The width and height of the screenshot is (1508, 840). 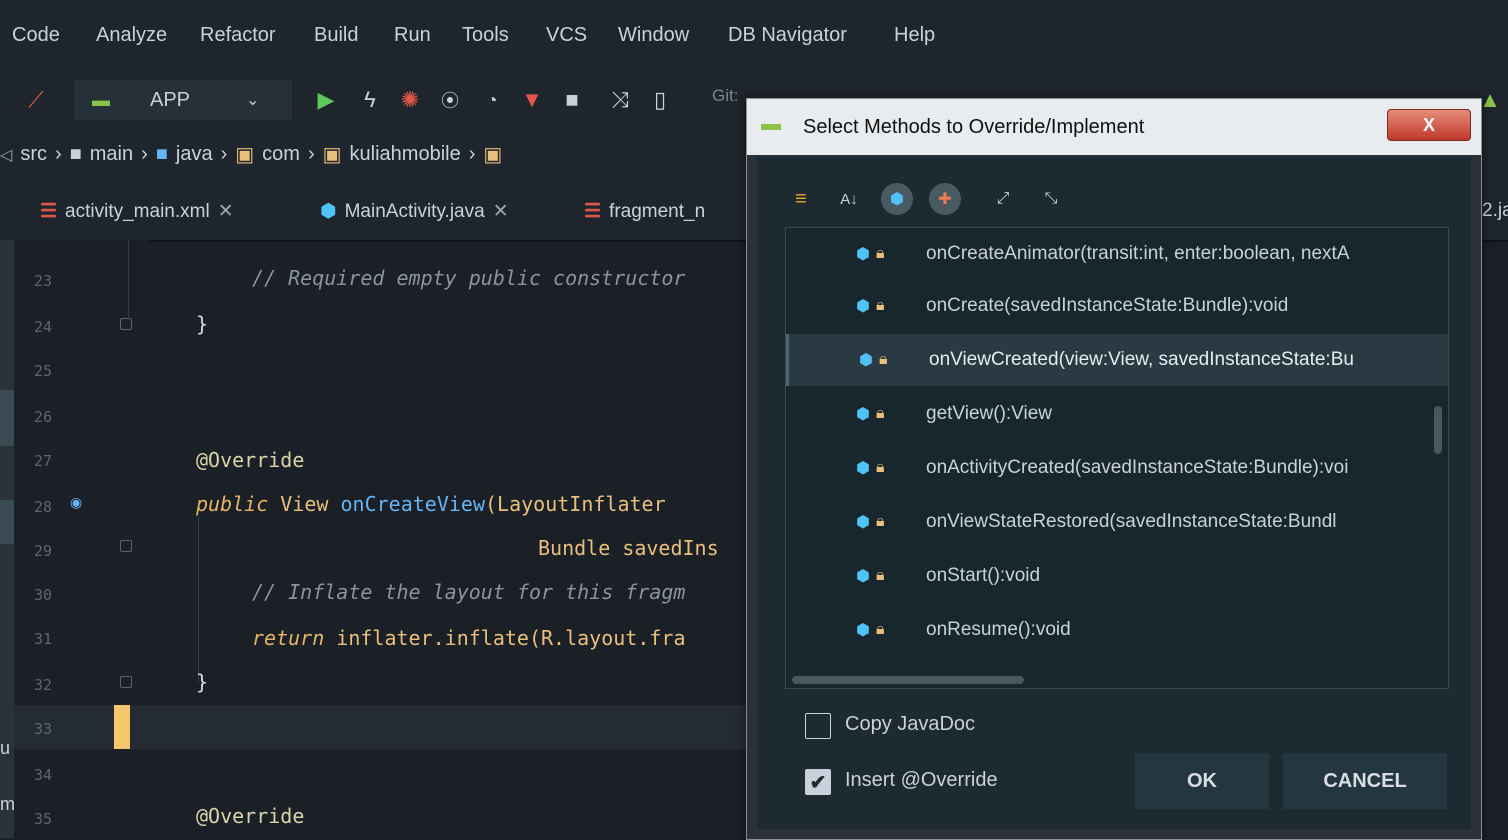 I want to click on line-number: 23, so click(x=43, y=281).